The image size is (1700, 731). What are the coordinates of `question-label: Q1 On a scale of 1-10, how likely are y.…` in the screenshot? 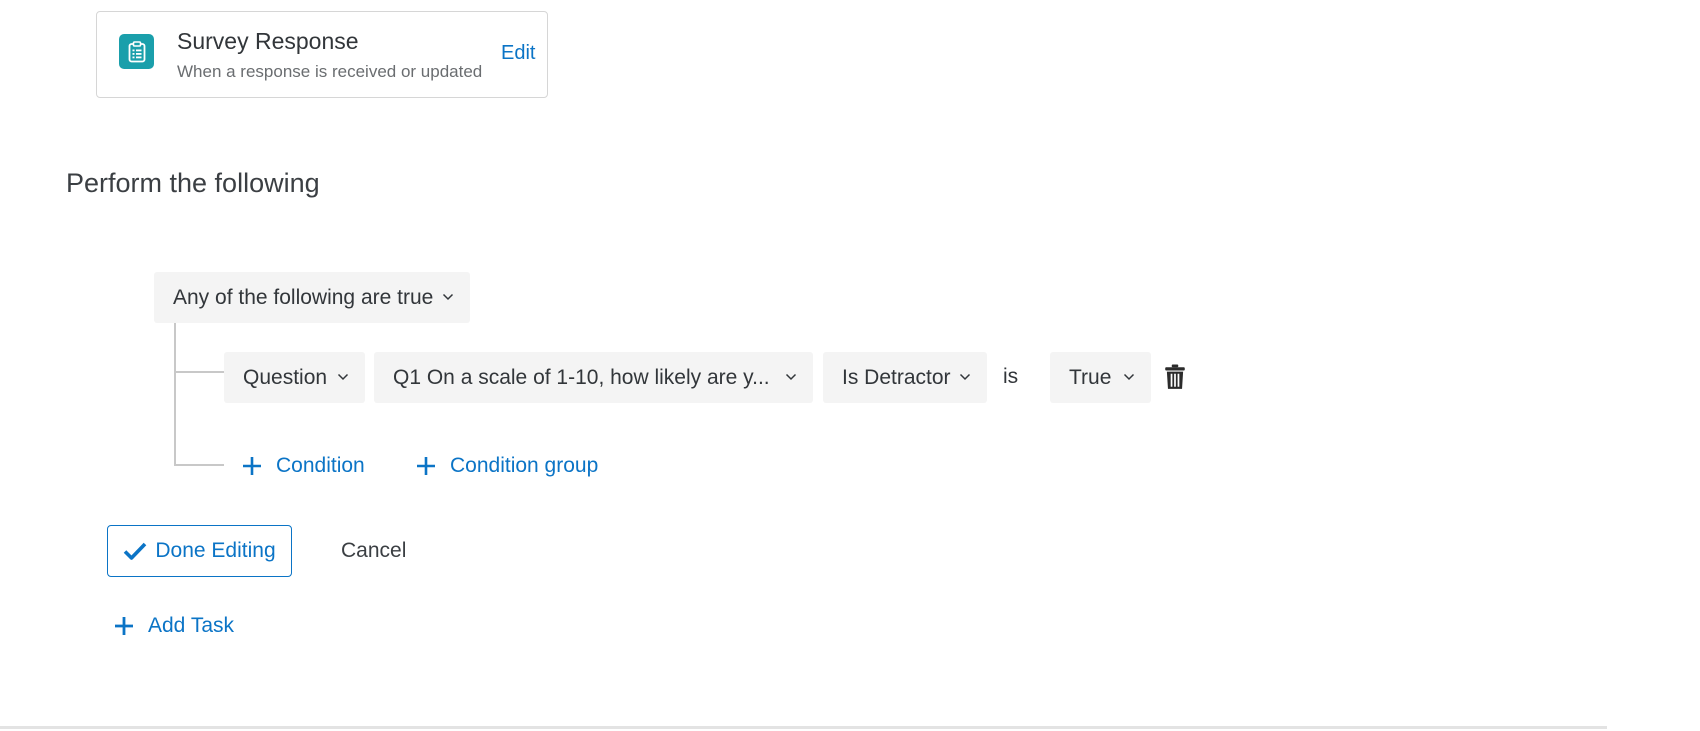 It's located at (581, 377).